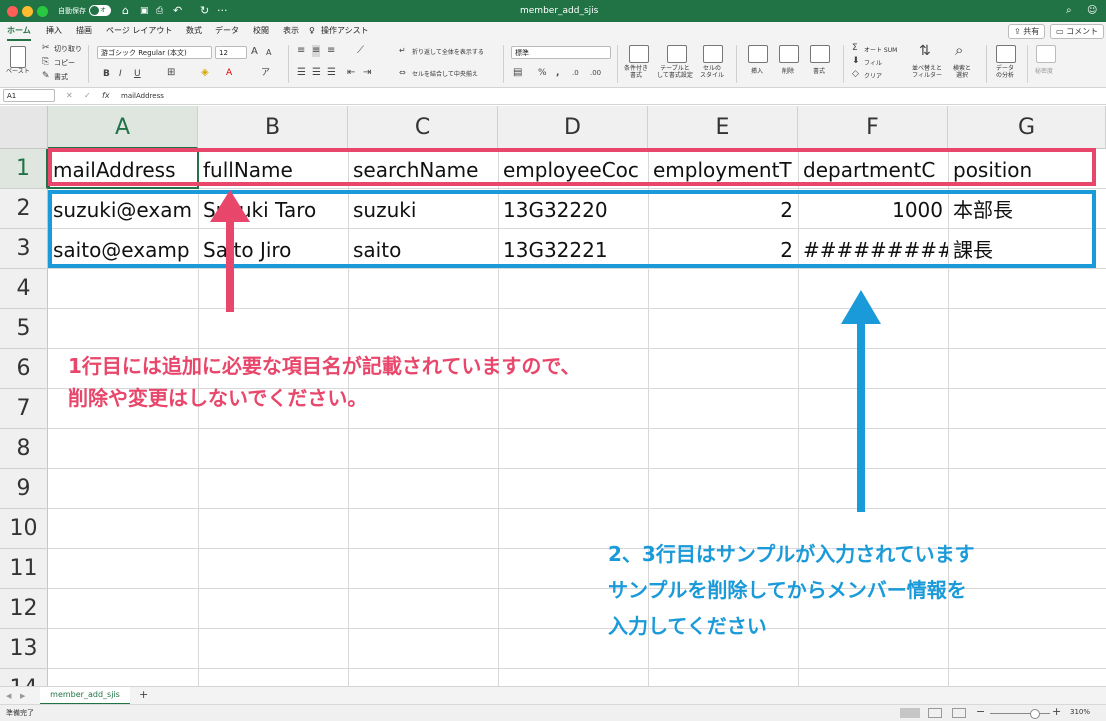  I want to click on clear-icon: ◇, so click(855, 74).